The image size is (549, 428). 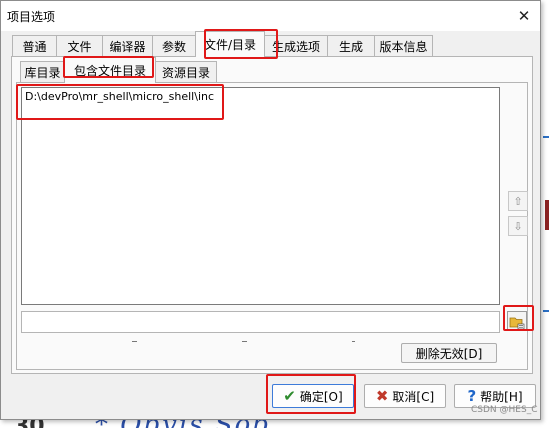 What do you see at coordinates (313, 396) in the screenshot?
I see `ok-button: ✔ 确定[O]` at bounding box center [313, 396].